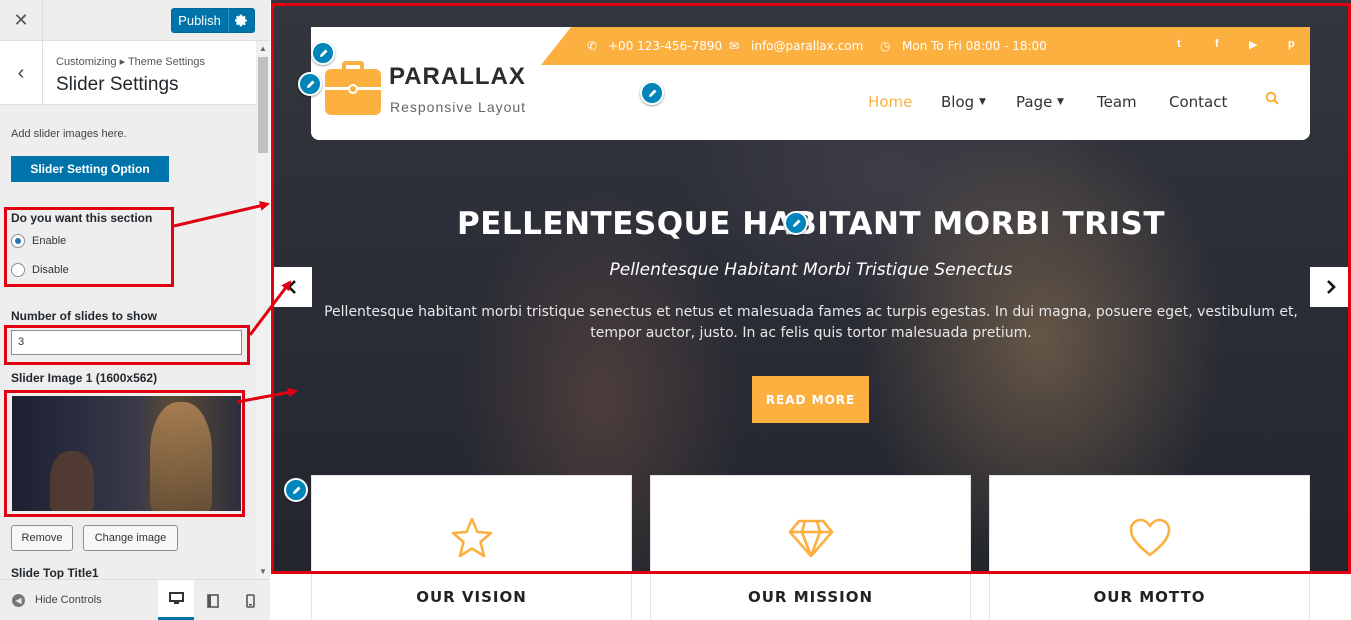 This screenshot has height=620, width=1351. I want to click on thumbnail-figure-left, so click(72, 481).